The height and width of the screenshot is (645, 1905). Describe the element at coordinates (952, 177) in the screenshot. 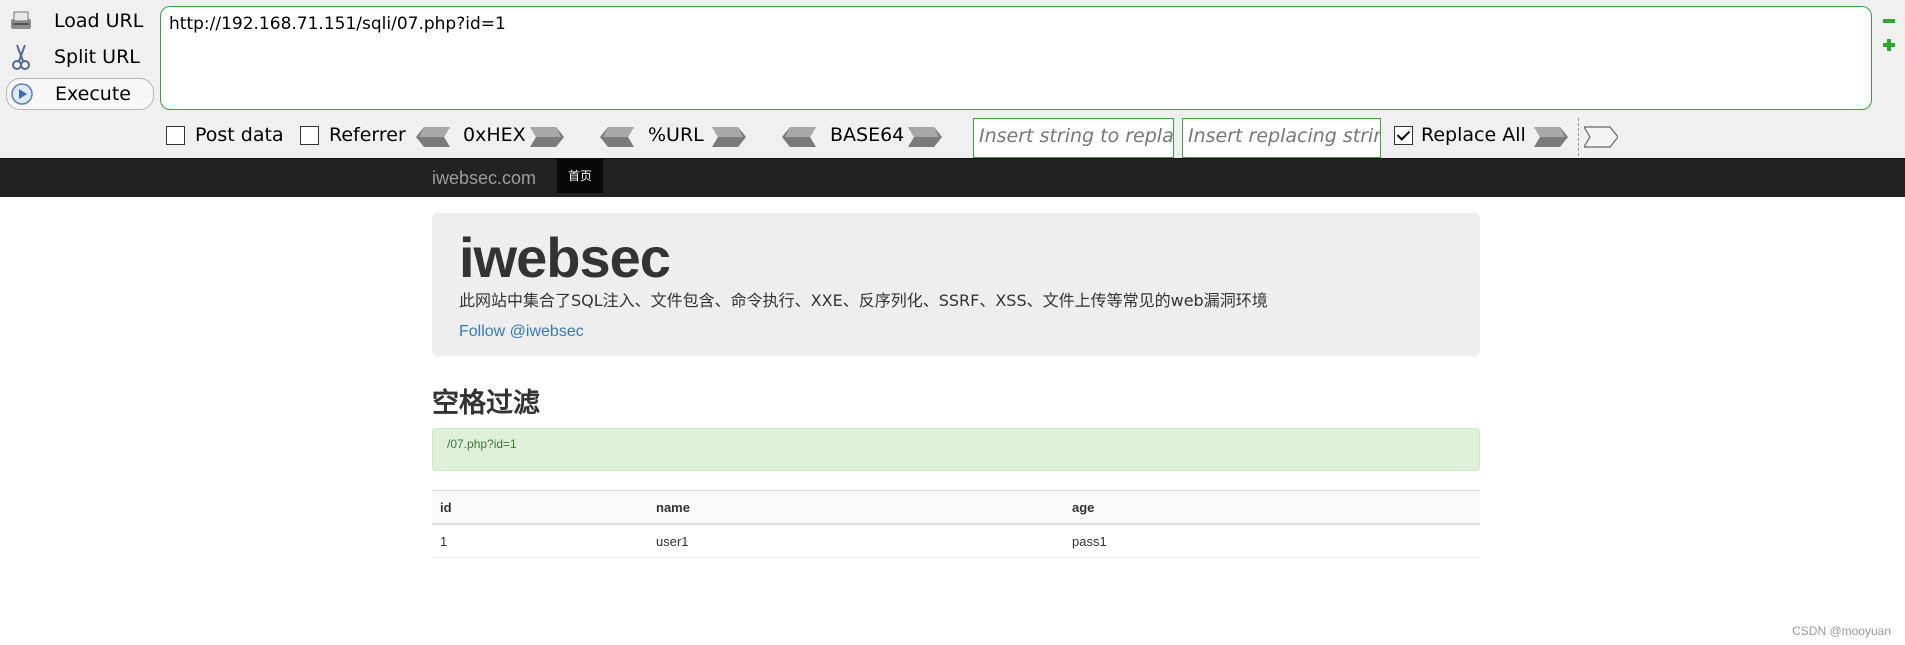

I see `site-navbar: iwebsec.com 首页` at that location.